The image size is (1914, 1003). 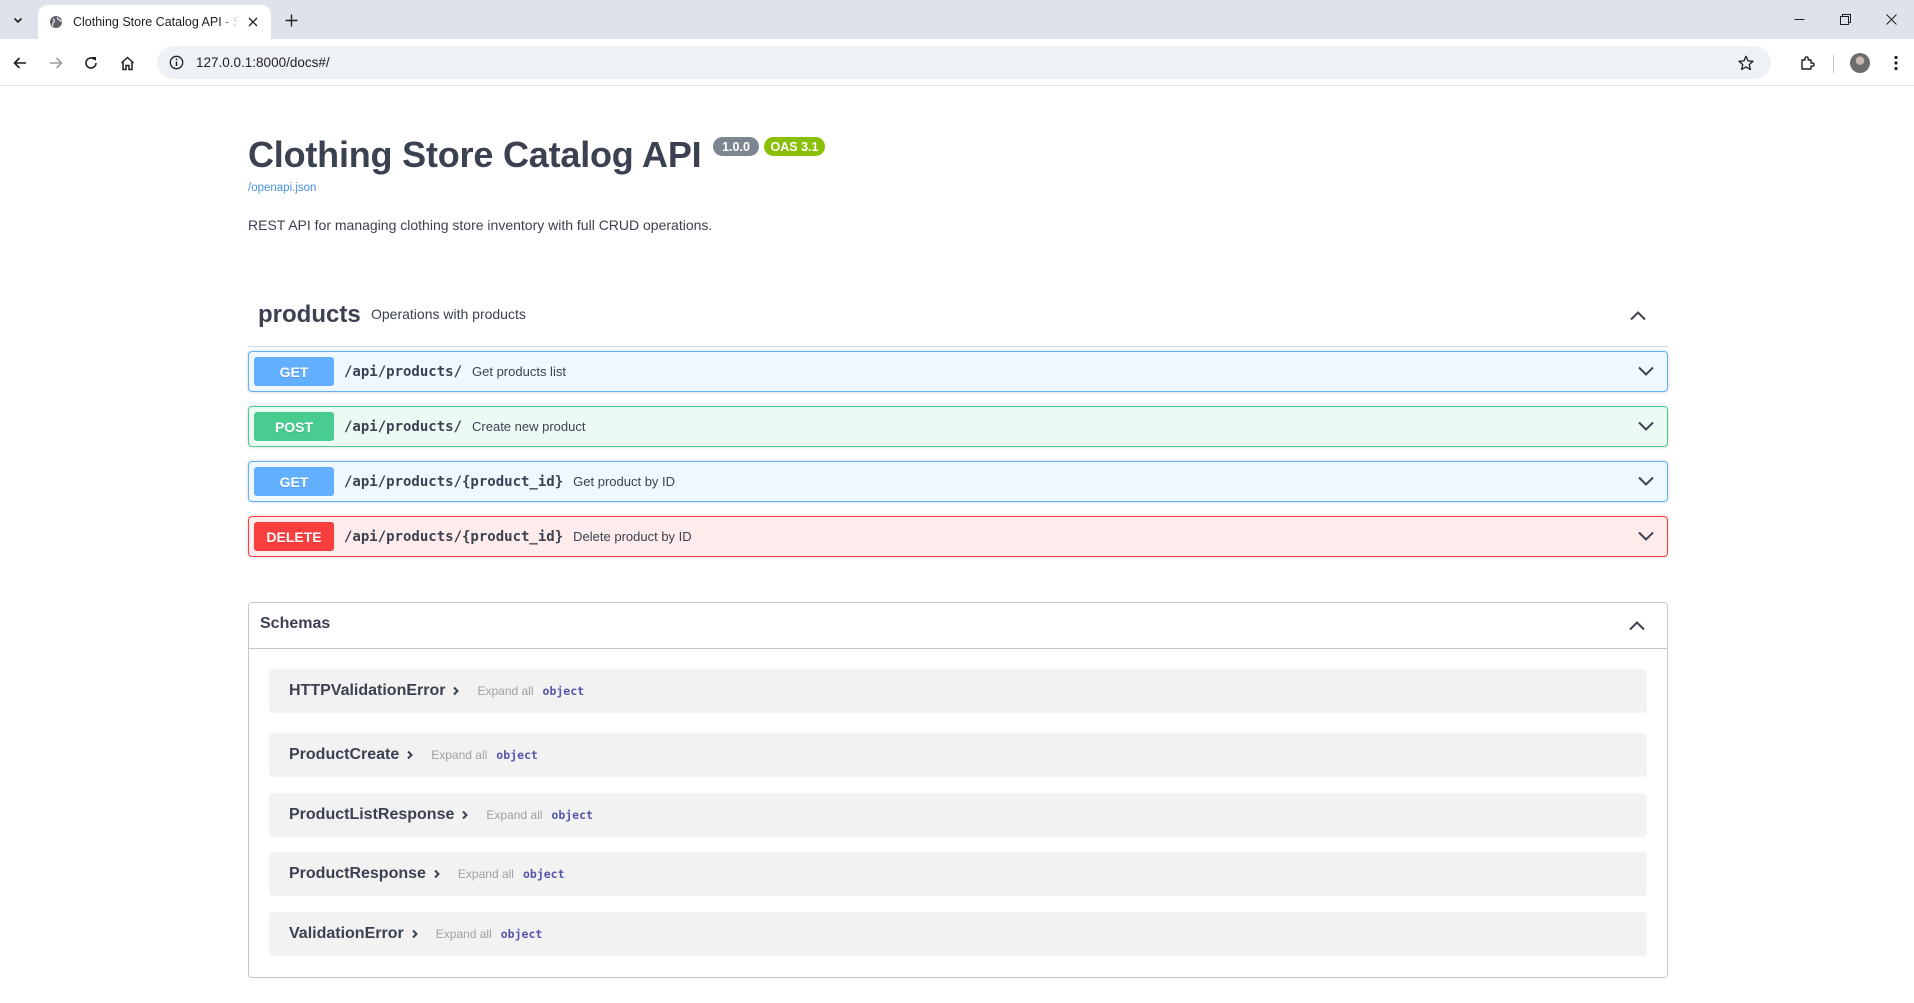 What do you see at coordinates (176, 63) in the screenshot?
I see `site-info-icon` at bounding box center [176, 63].